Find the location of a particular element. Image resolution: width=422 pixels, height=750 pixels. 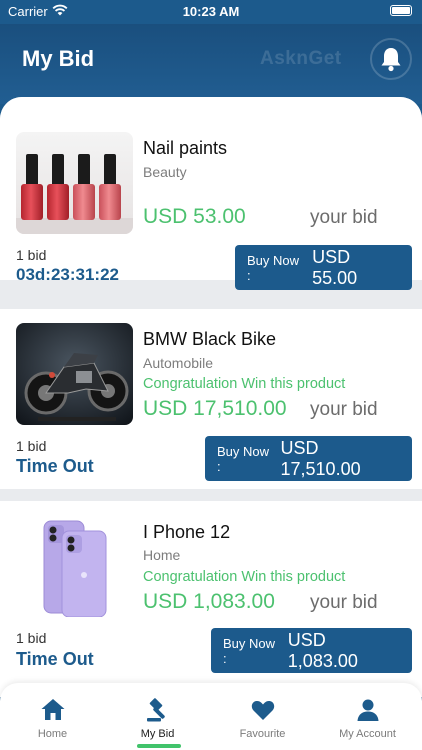

battery-icon is located at coordinates (401, 10).